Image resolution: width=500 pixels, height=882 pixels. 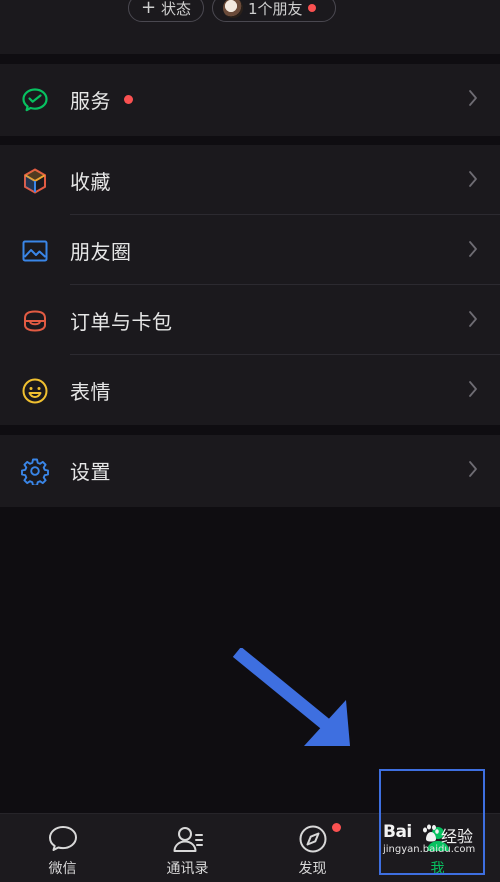 I want to click on wallet-icon, so click(x=35, y=321).